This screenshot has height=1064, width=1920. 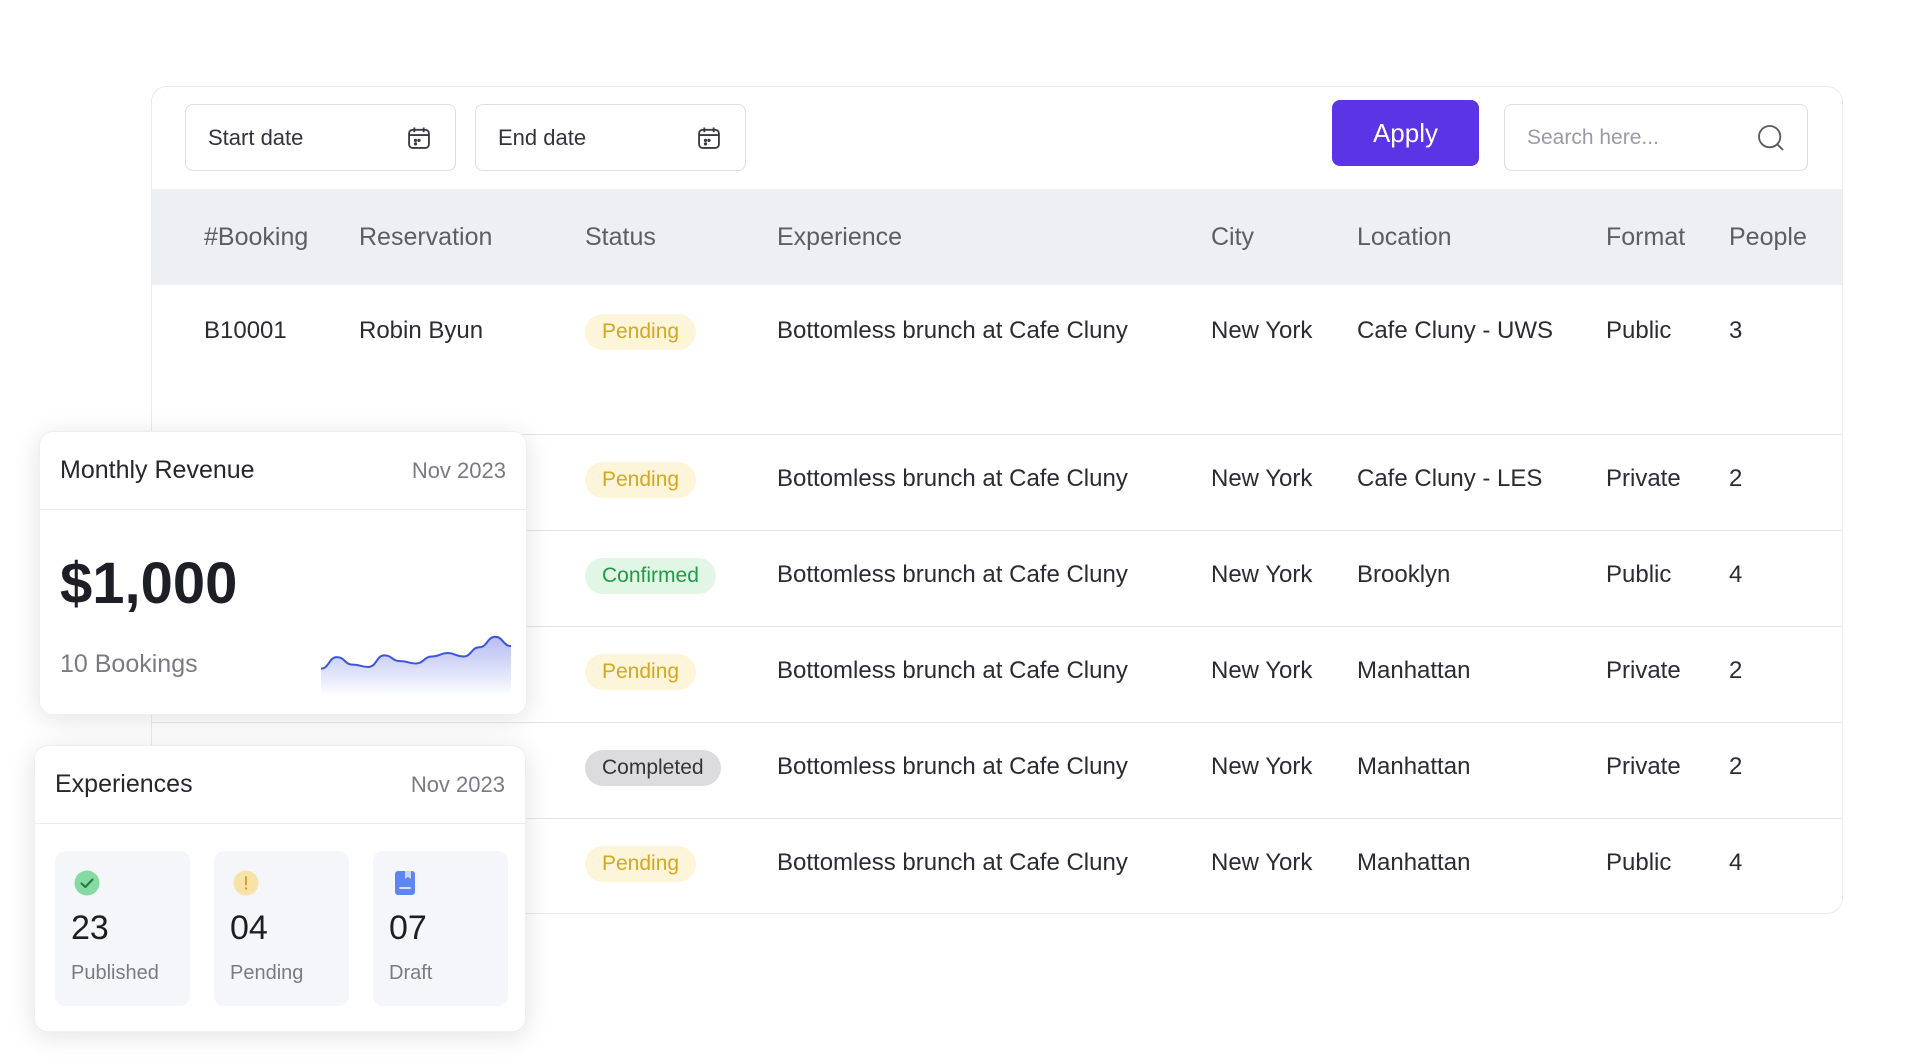 I want to click on published-label: Published, so click(x=115, y=973).